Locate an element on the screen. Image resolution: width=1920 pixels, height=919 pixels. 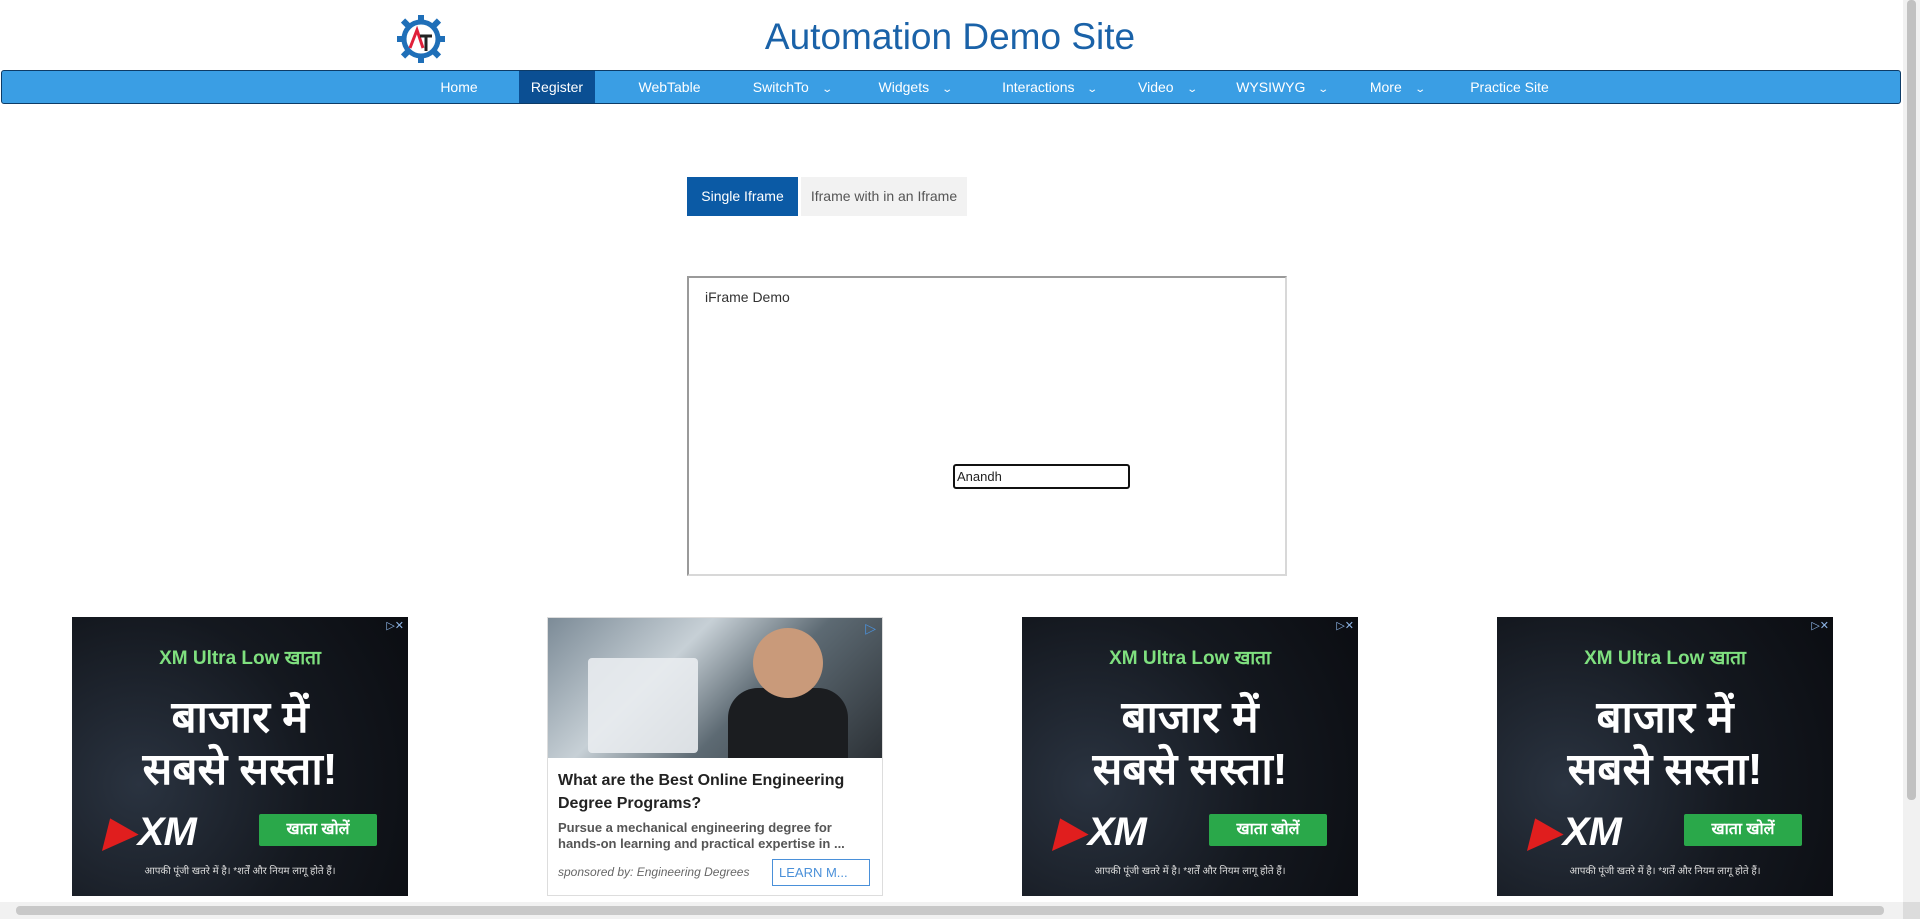
nav-video: Video ⌄ is located at coordinates (1167, 87).